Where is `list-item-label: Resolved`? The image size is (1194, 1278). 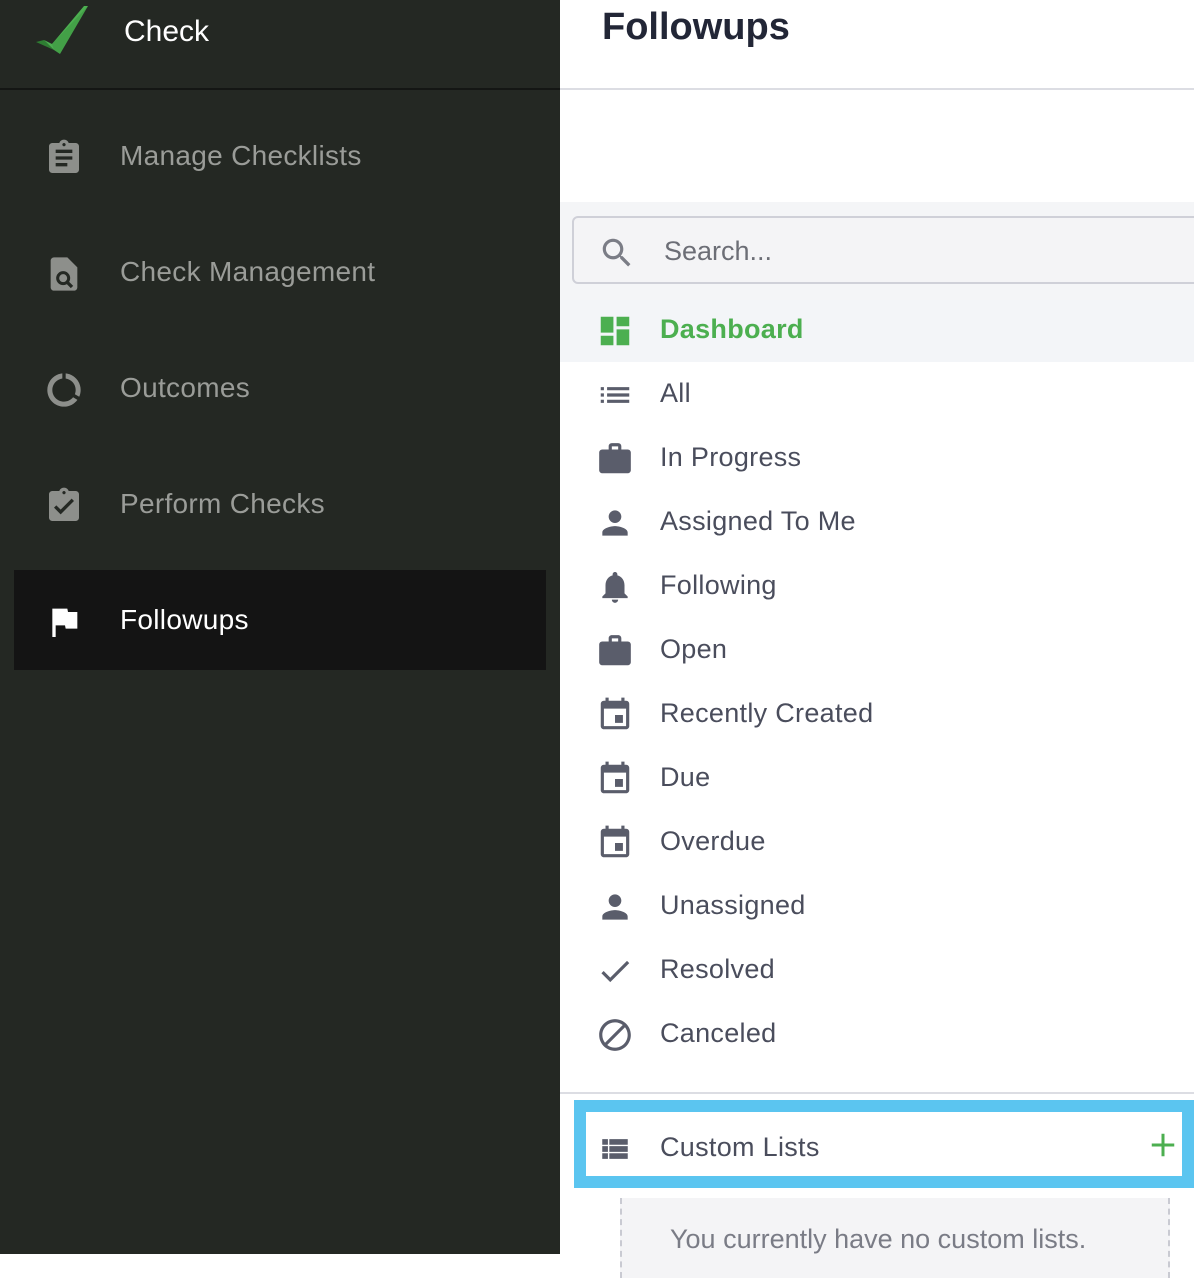 list-item-label: Resolved is located at coordinates (717, 969).